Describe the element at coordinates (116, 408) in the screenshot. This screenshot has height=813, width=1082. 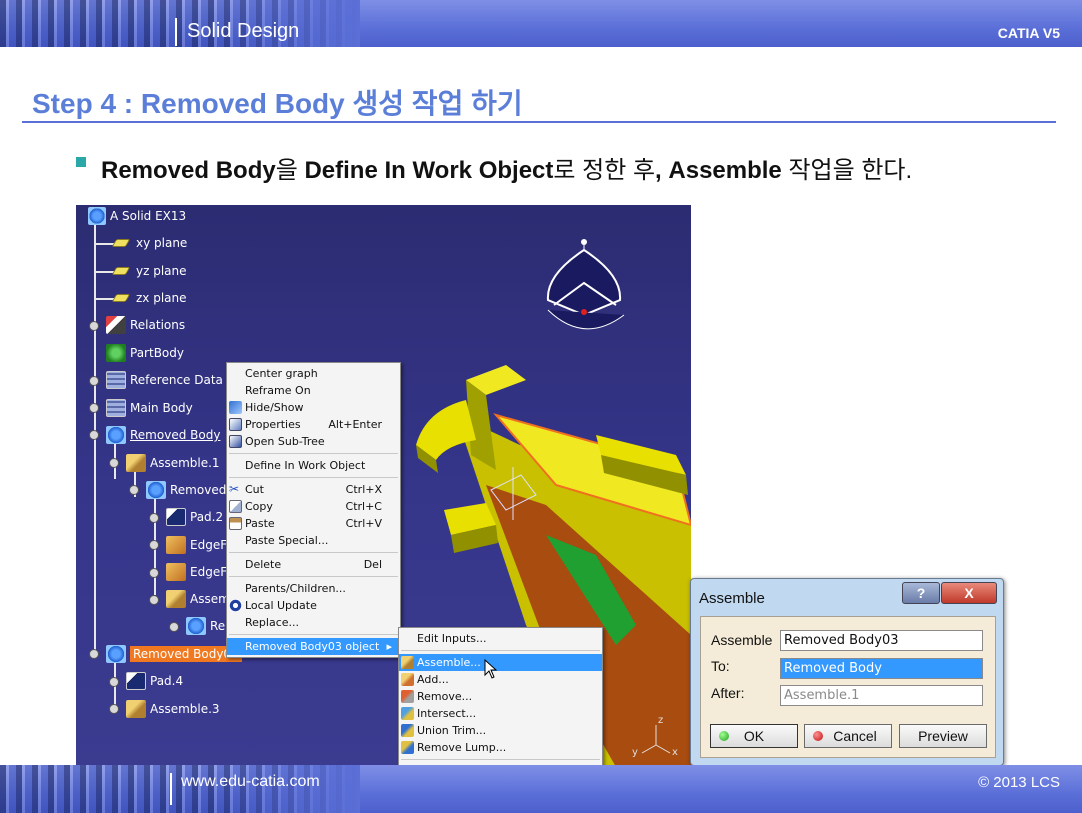
I see `main-body-icon` at that location.